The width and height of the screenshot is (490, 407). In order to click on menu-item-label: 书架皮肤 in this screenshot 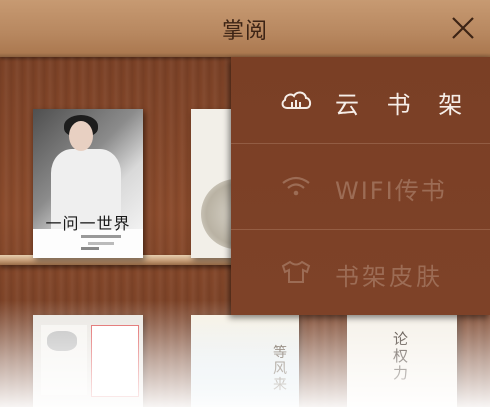, I will do `click(389, 277)`.